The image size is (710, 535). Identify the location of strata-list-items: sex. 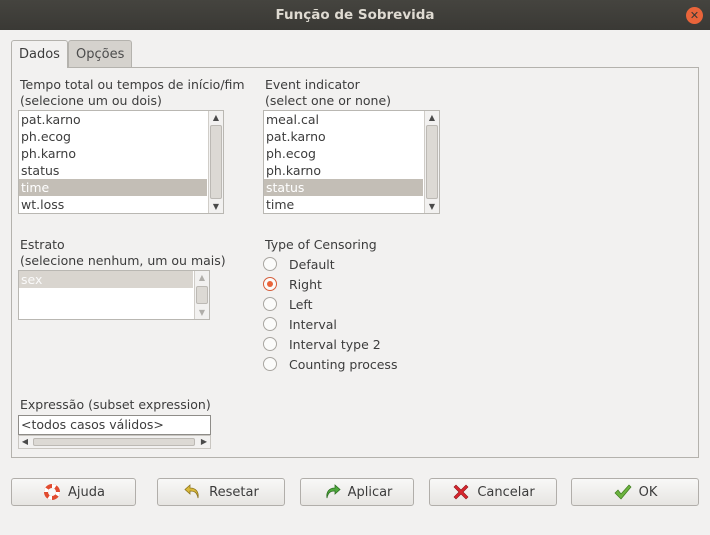
(106, 279).